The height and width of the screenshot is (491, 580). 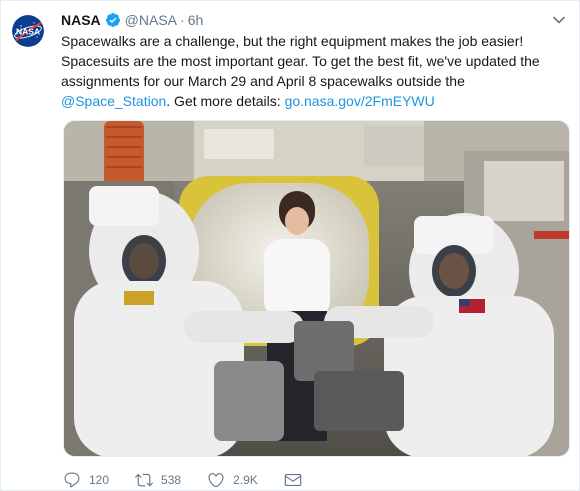 I want to click on like-count: 2.9K, so click(x=245, y=480).